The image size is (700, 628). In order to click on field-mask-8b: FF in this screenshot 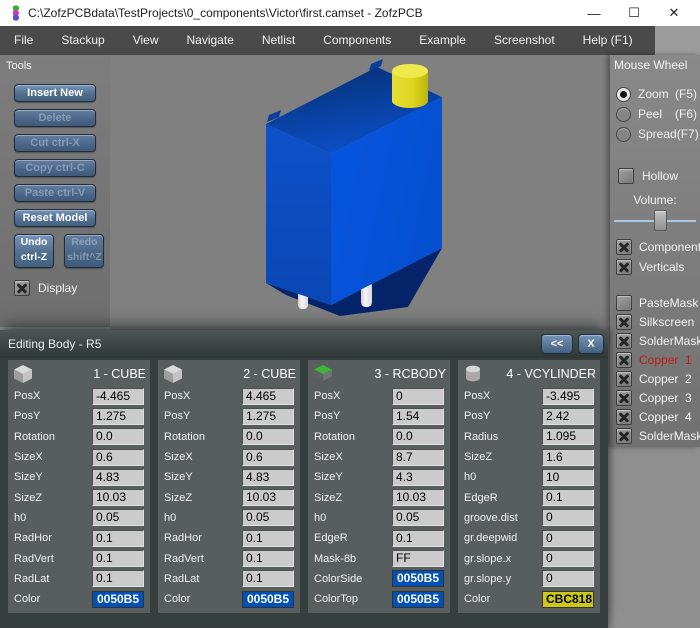, I will do `click(418, 559)`.